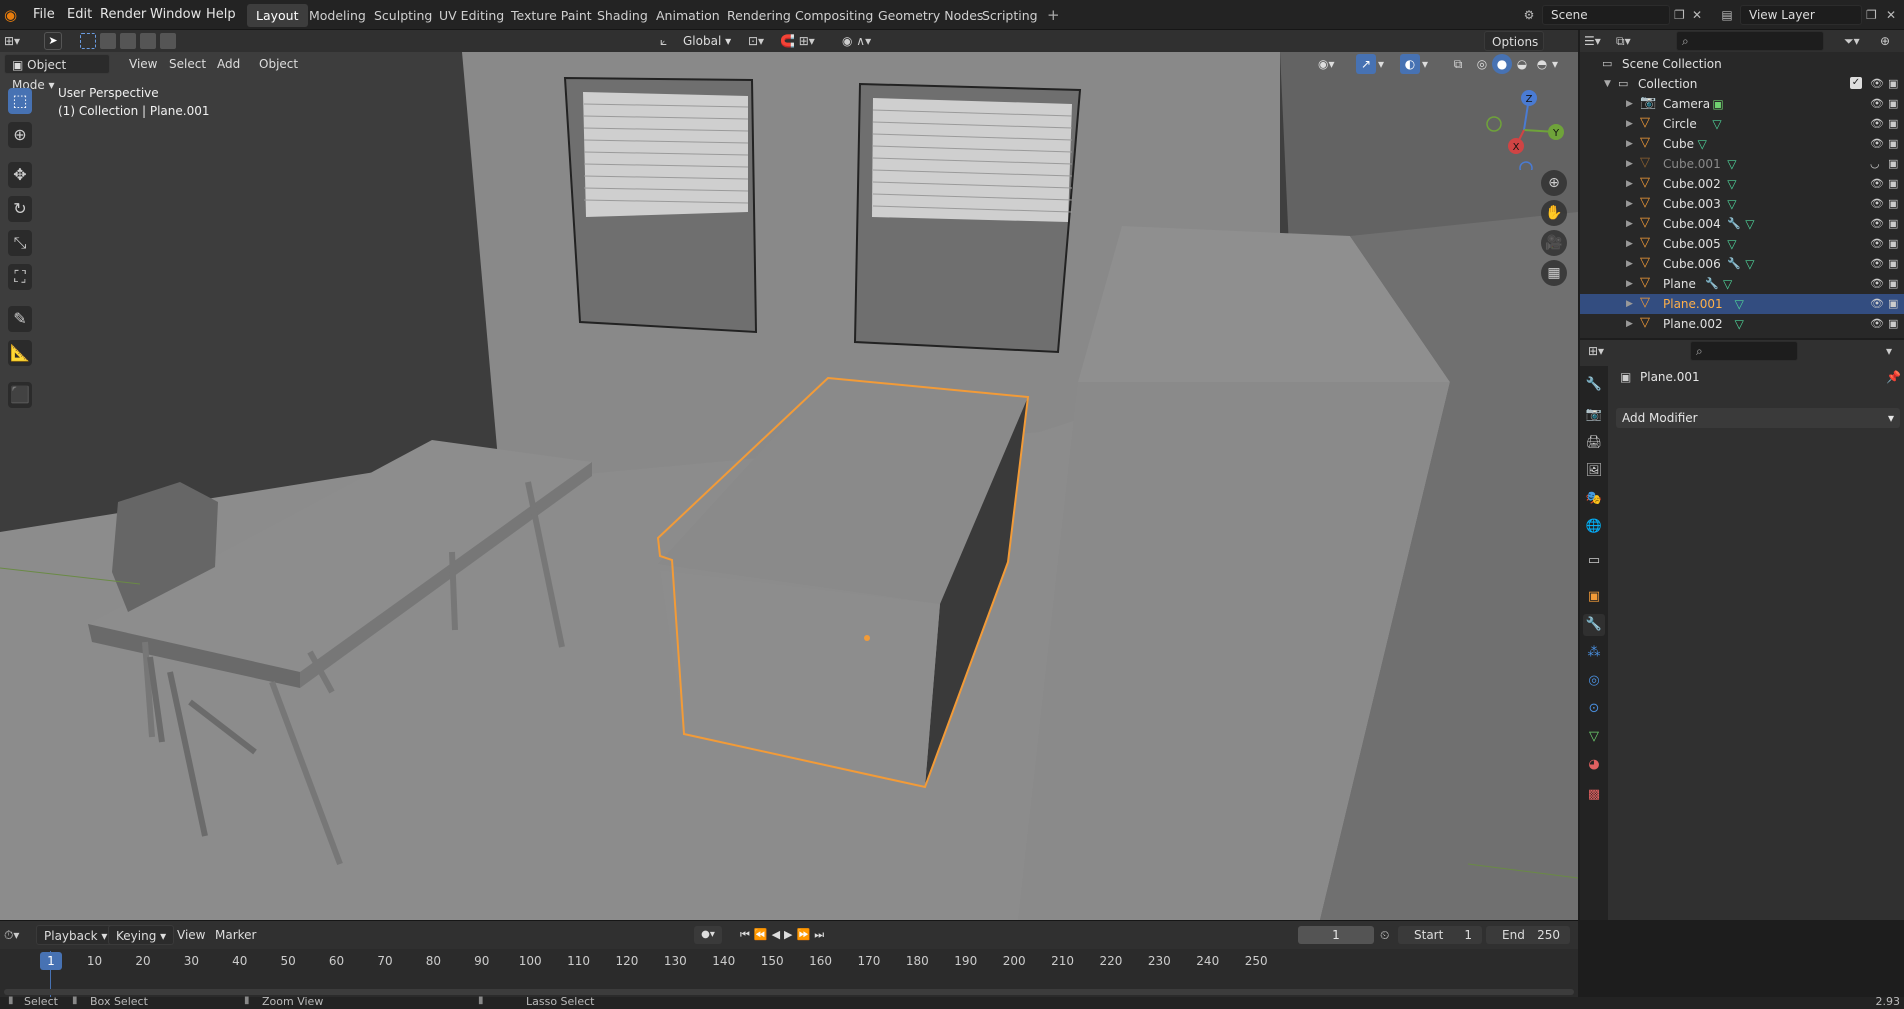 Image resolution: width=1904 pixels, height=1009 pixels. I want to click on outliner-item-row: ▶ ▽ Cube.001 ▽ ◡ ▣, so click(1742, 164).